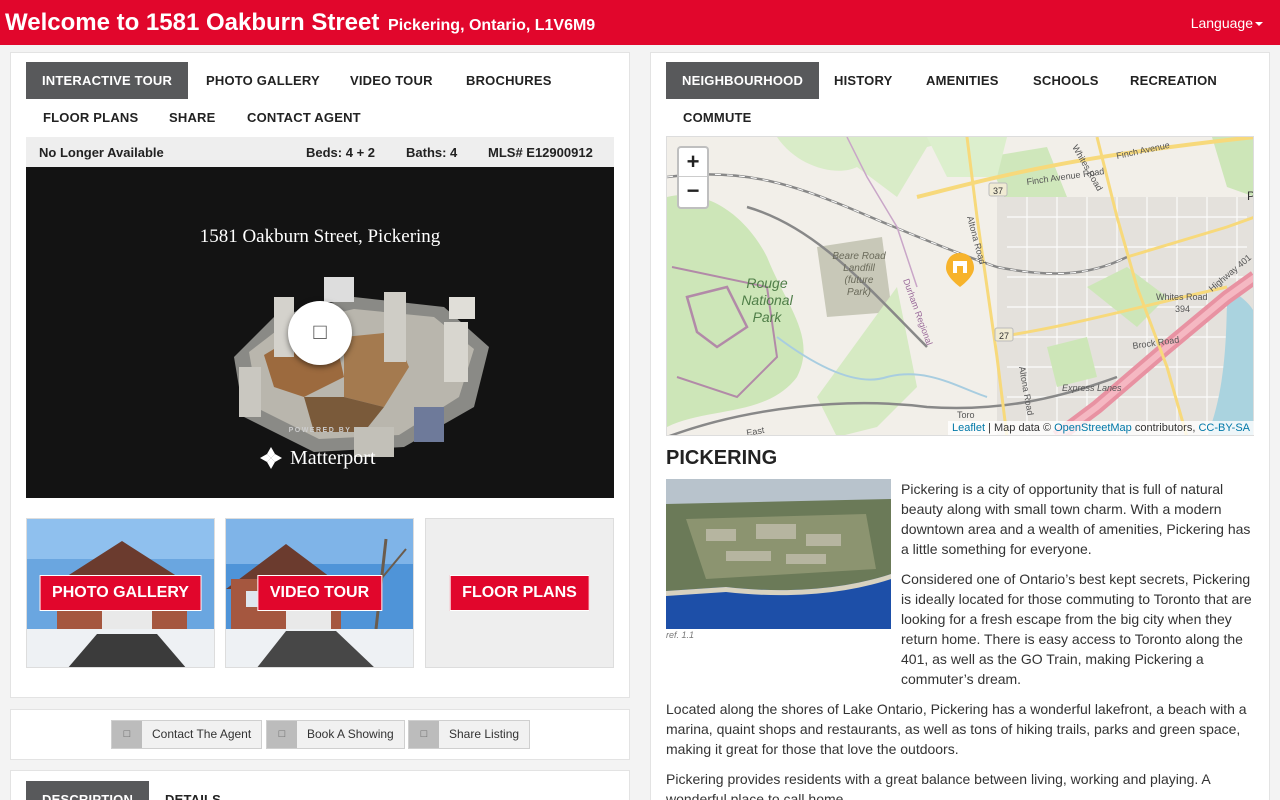  Describe the element at coordinates (767, 300) in the screenshot. I see `map-label-rouge2: National` at that location.